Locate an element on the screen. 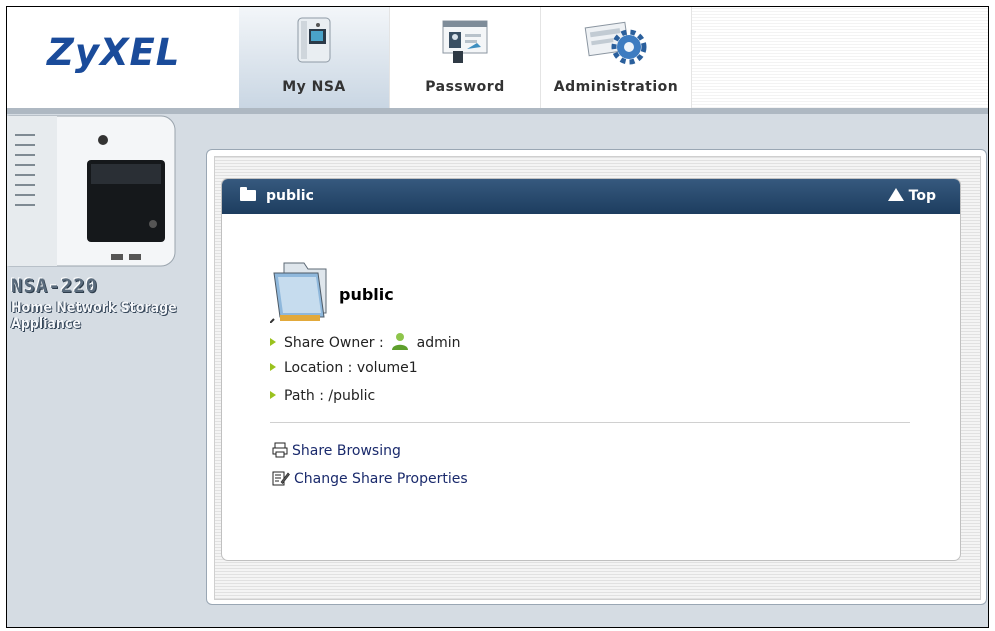 This screenshot has width=995, height=631. printer-icon is located at coordinates (280, 450).